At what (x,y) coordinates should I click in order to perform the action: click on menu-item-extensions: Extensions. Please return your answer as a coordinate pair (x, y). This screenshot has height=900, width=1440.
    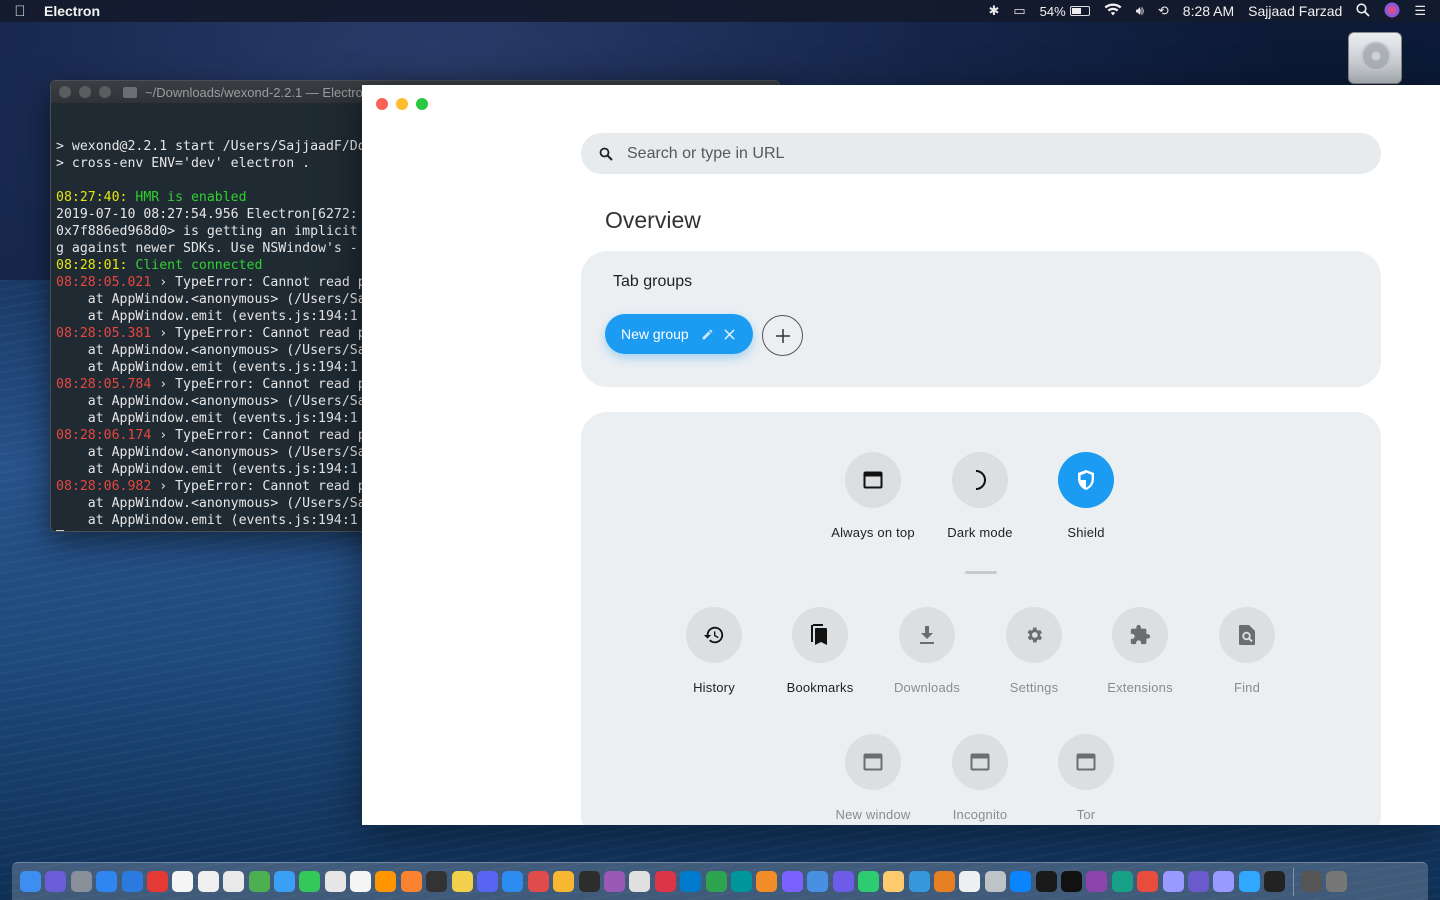
    Looking at the image, I should click on (1140, 651).